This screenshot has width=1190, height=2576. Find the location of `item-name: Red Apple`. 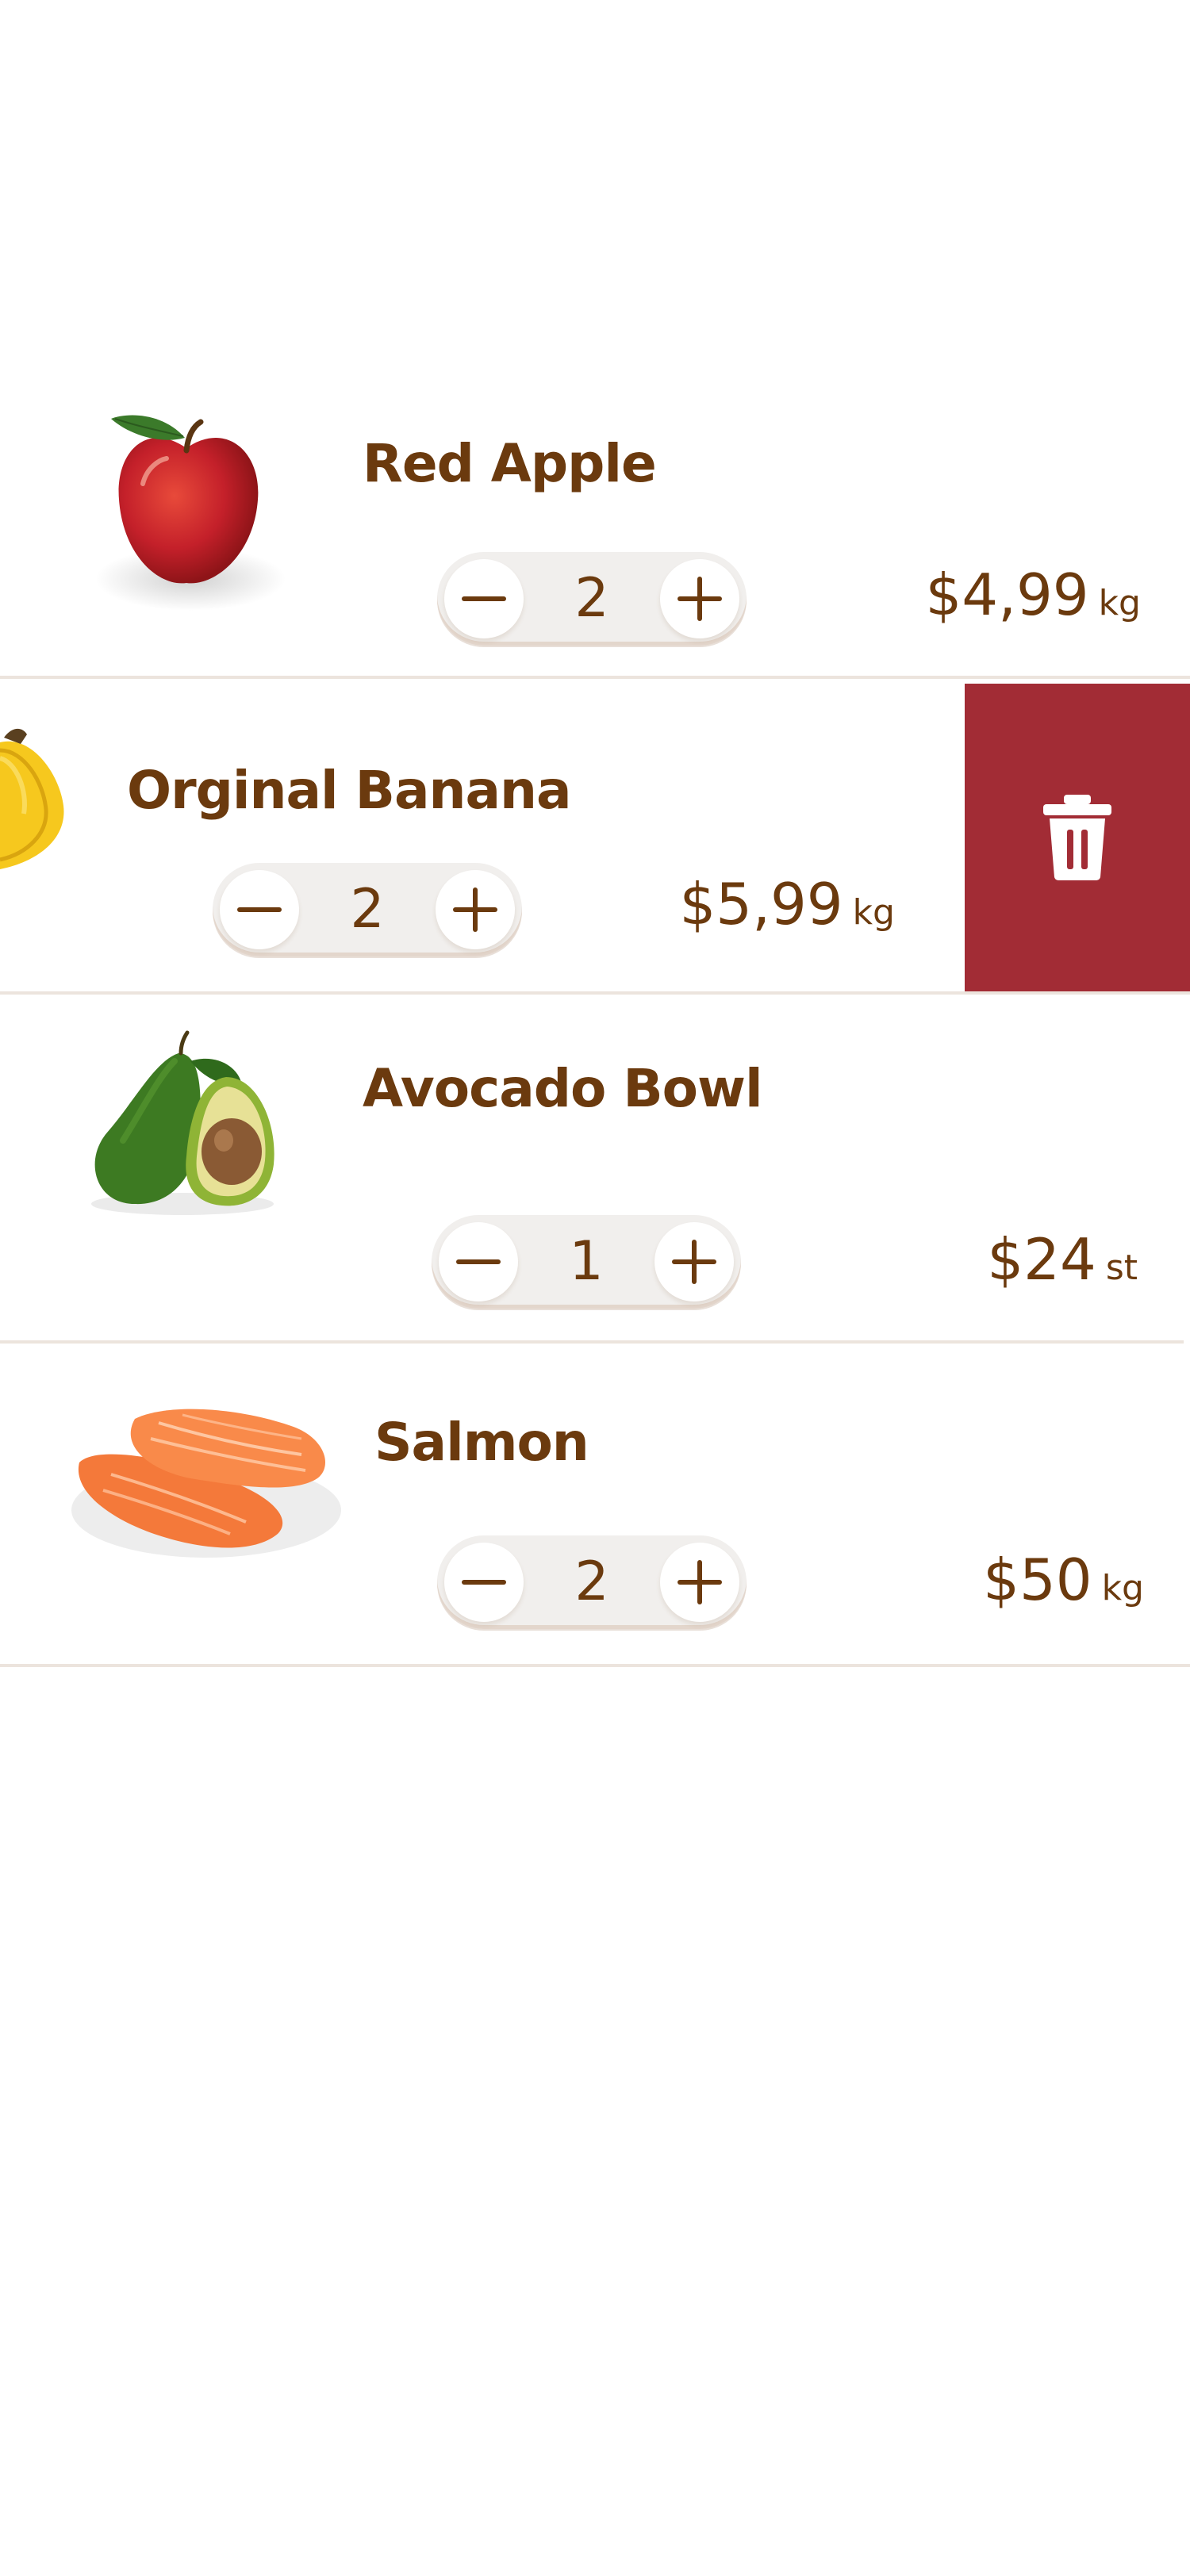

item-name: Red Apple is located at coordinates (510, 463).